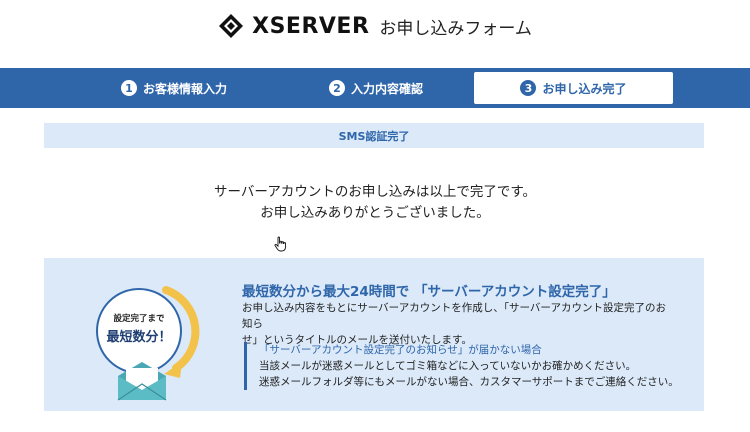 The image size is (750, 432). I want to click on sms-status-text: SMS認証完了, so click(374, 136).